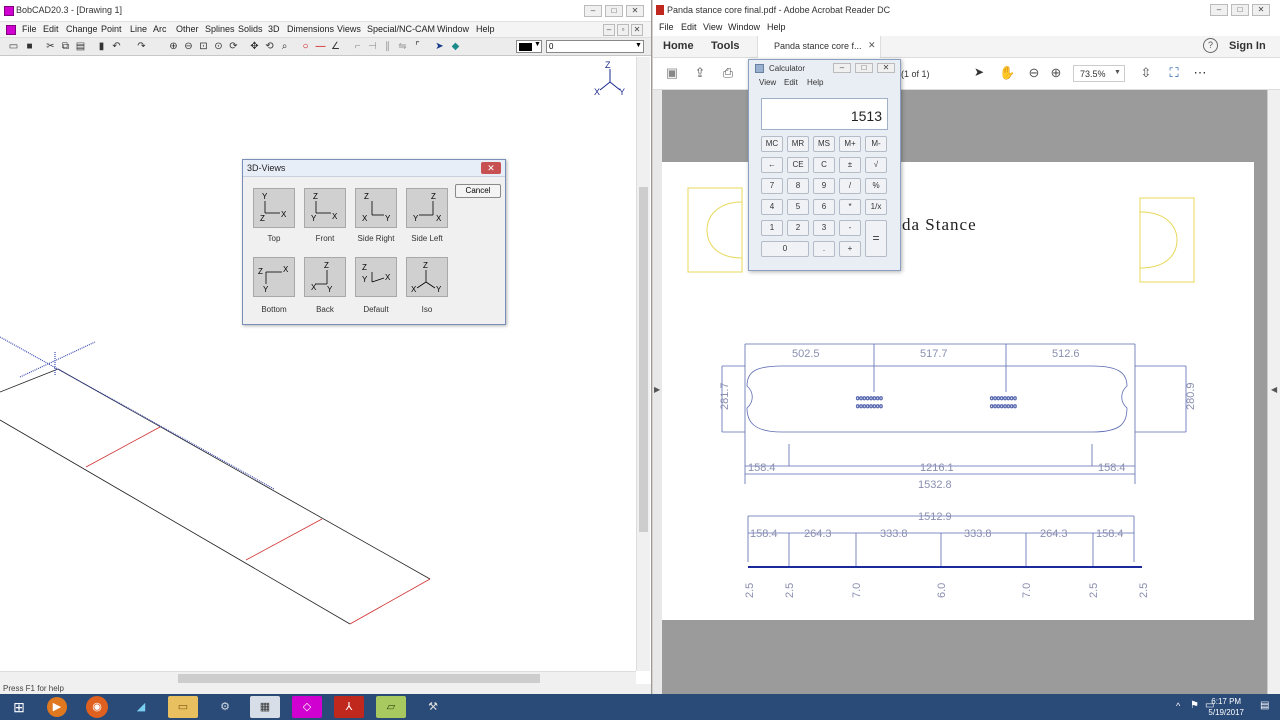 The height and width of the screenshot is (720, 1280). Describe the element at coordinates (325, 277) in the screenshot. I see `view-back-button: Z X Y` at that location.